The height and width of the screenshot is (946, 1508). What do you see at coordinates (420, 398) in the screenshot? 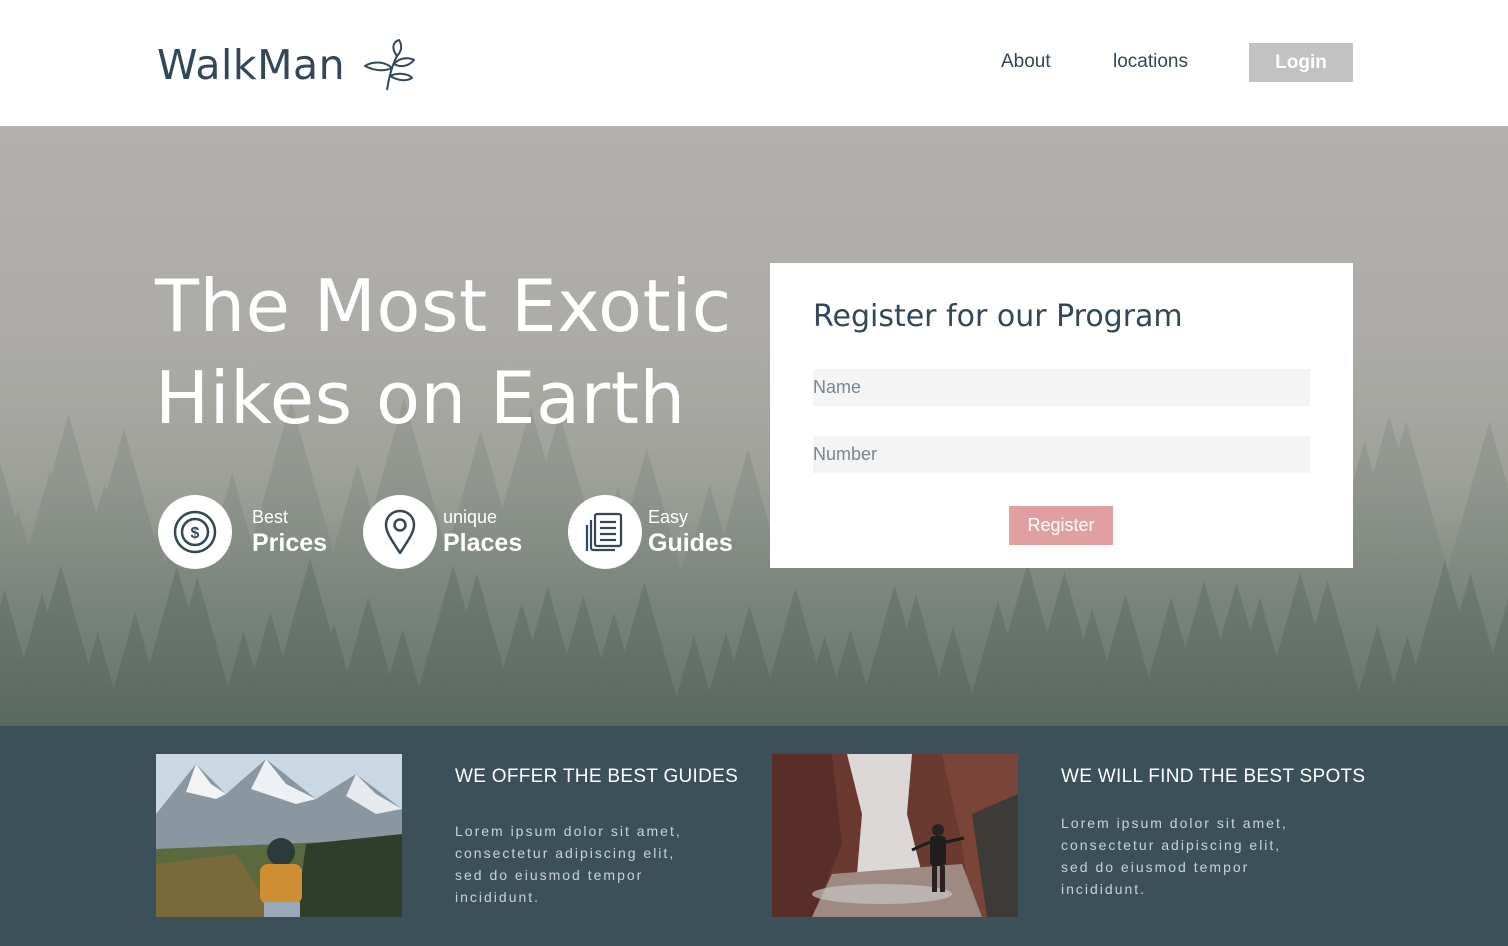
I see `hero-headline-line2: Hikes on Earth` at bounding box center [420, 398].